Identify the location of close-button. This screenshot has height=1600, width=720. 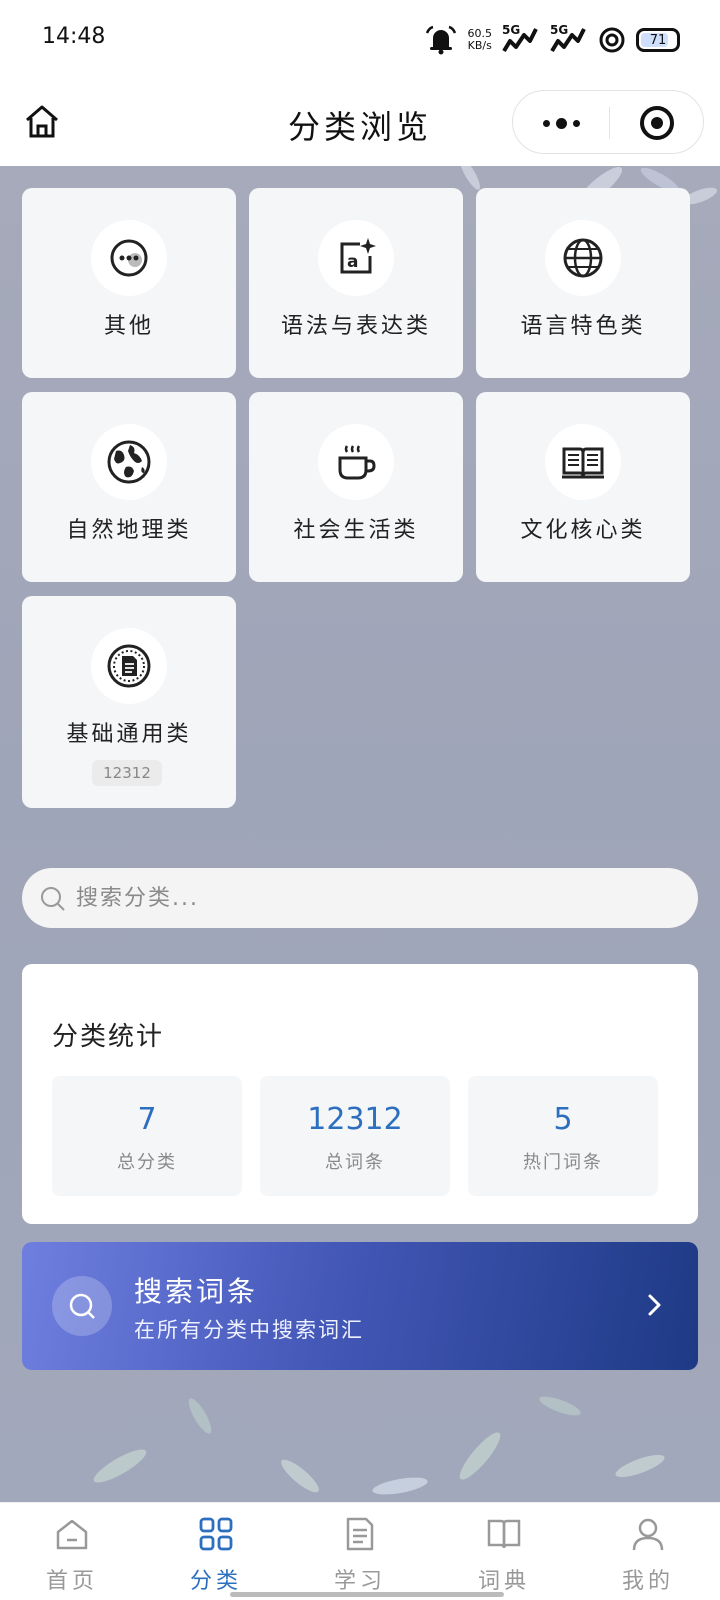
(657, 123).